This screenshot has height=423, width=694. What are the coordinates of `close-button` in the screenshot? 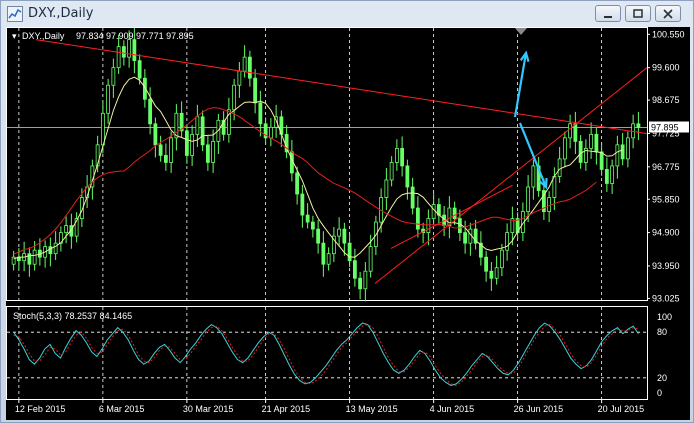 It's located at (668, 13).